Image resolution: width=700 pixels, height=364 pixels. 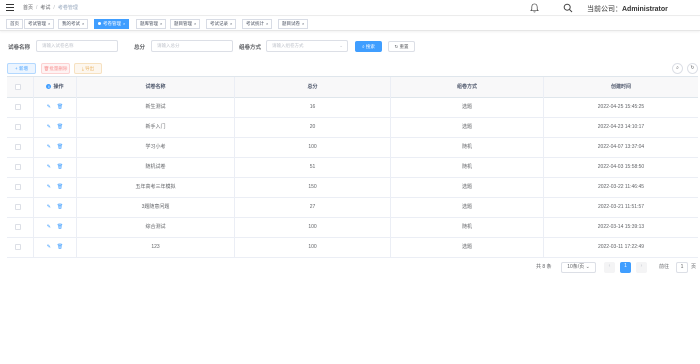 I want to click on current-company: 当前公司：Administrator, so click(x=627, y=9).